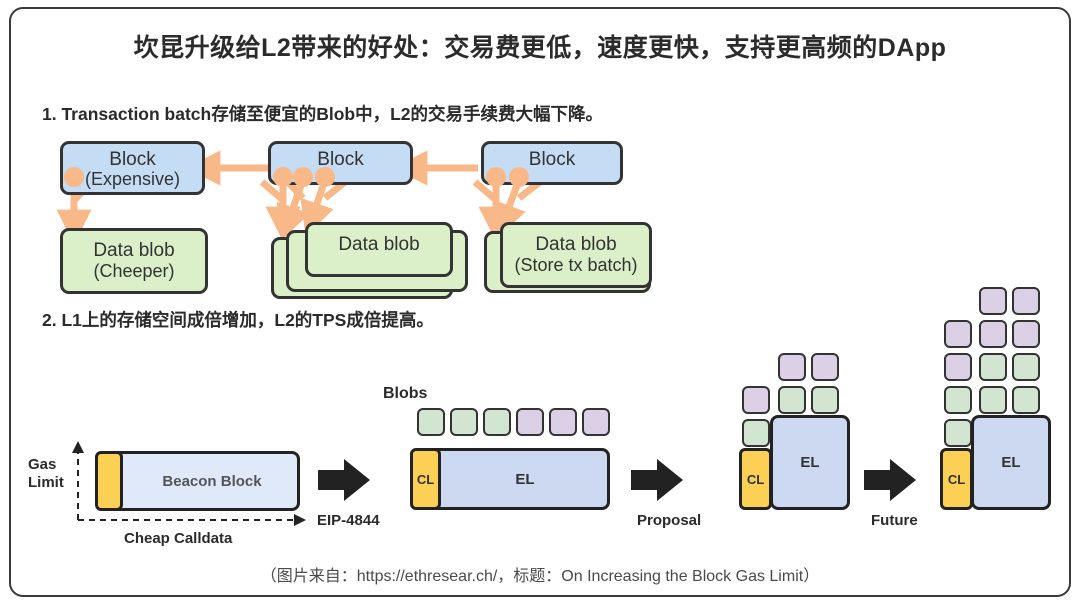 The image size is (1080, 605). What do you see at coordinates (178, 538) in the screenshot?
I see `axis-label-cheap-calldata: Cheap Calldata` at bounding box center [178, 538].